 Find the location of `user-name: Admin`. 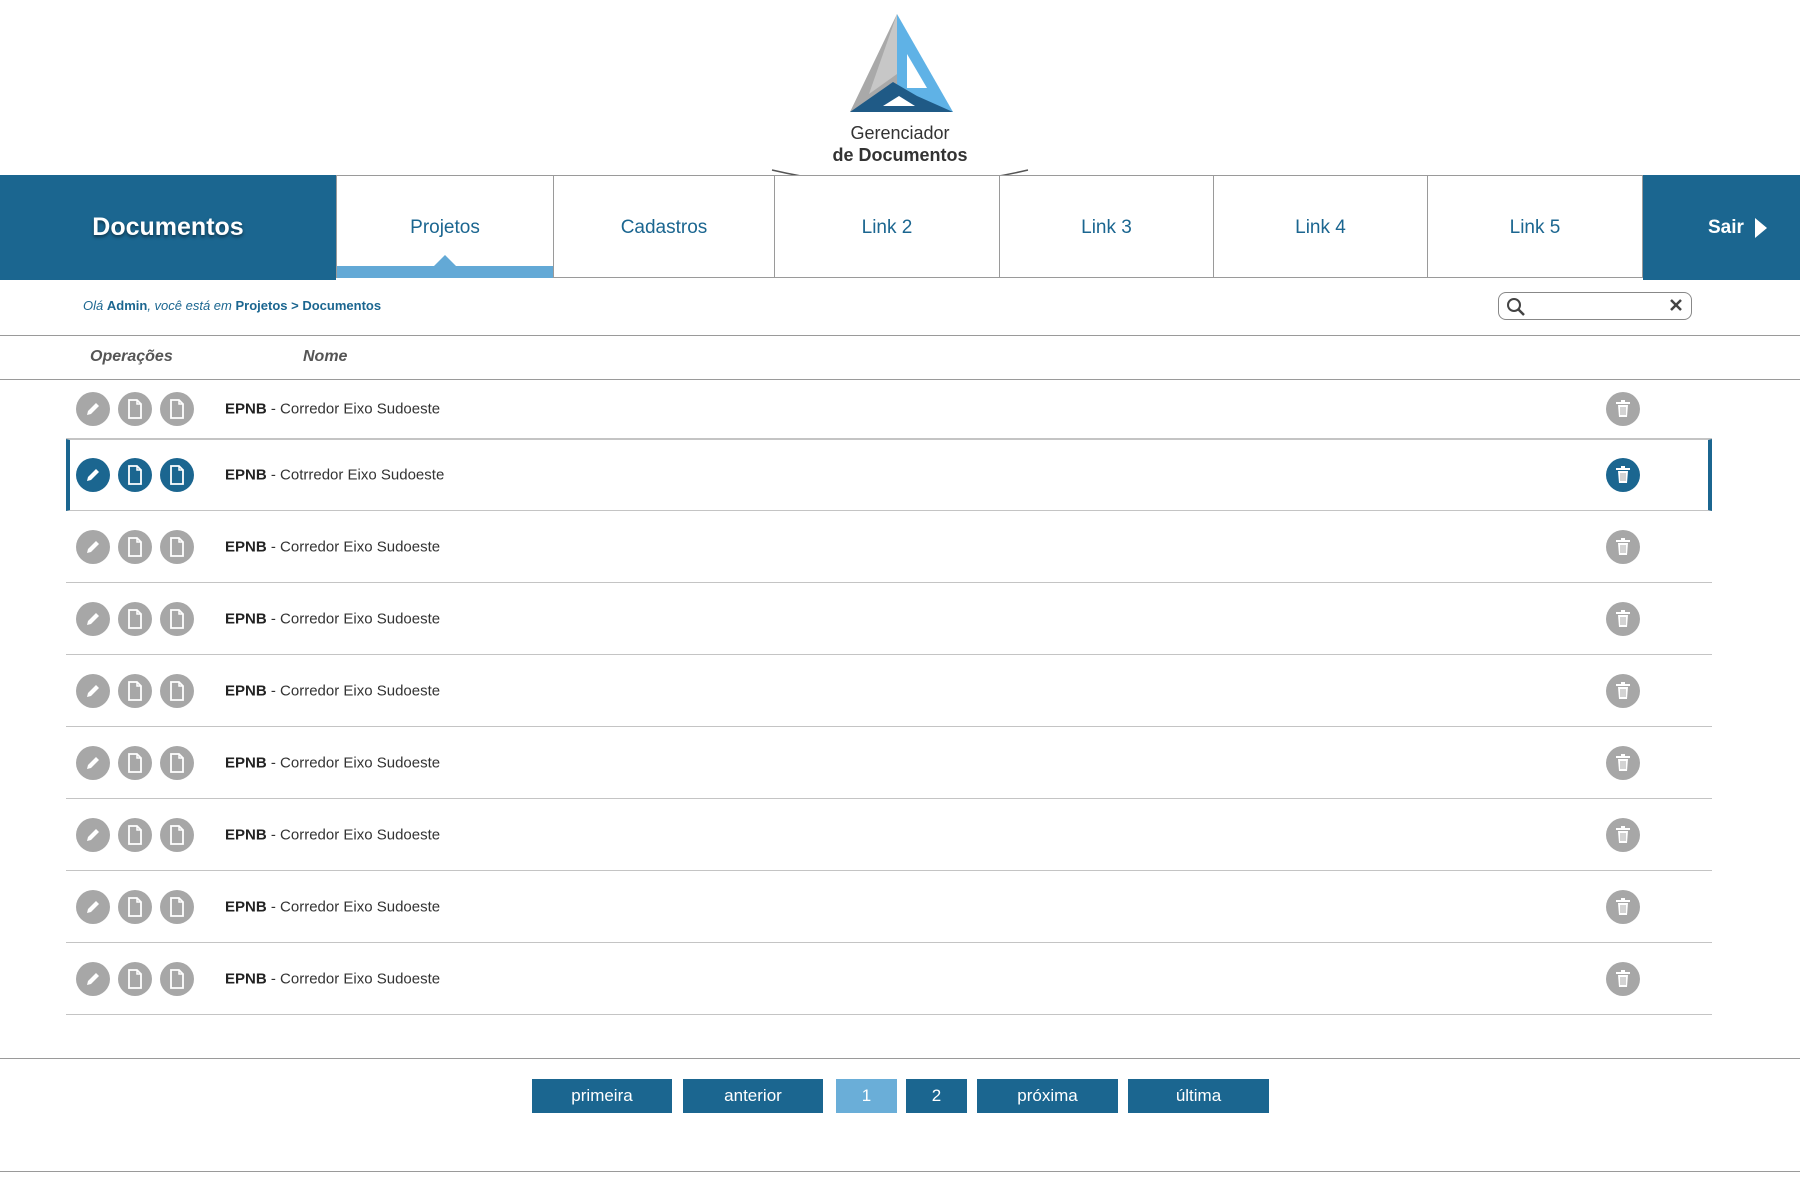

user-name: Admin is located at coordinates (127, 305).